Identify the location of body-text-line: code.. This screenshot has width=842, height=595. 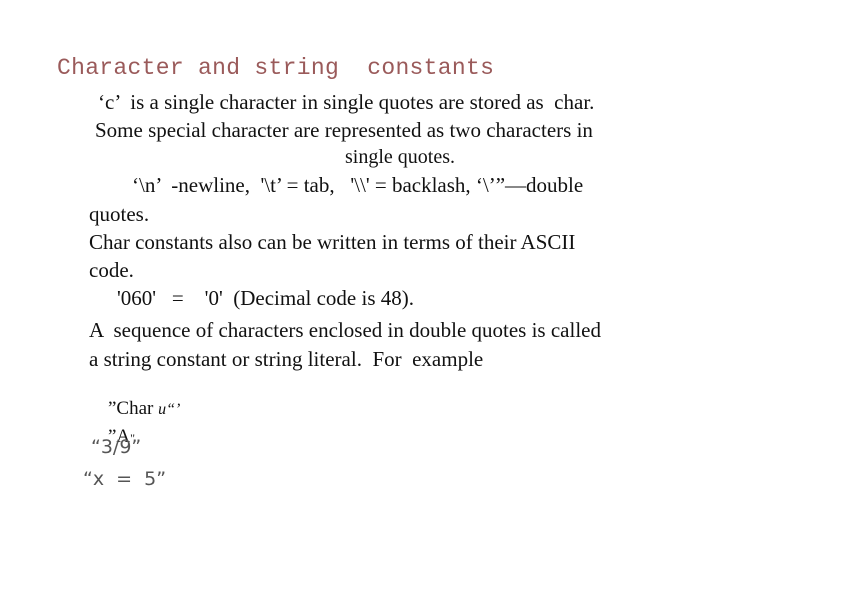
(111, 270).